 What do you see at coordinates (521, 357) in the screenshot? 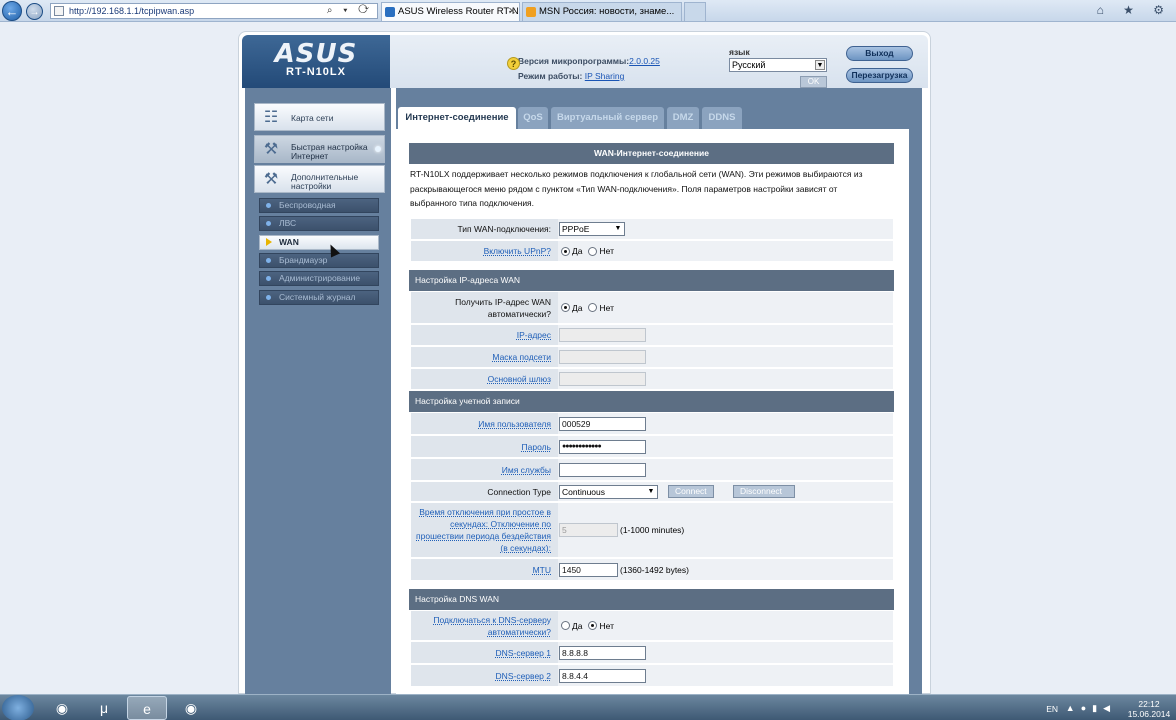
I see `mask-label: Маска подсети` at bounding box center [521, 357].